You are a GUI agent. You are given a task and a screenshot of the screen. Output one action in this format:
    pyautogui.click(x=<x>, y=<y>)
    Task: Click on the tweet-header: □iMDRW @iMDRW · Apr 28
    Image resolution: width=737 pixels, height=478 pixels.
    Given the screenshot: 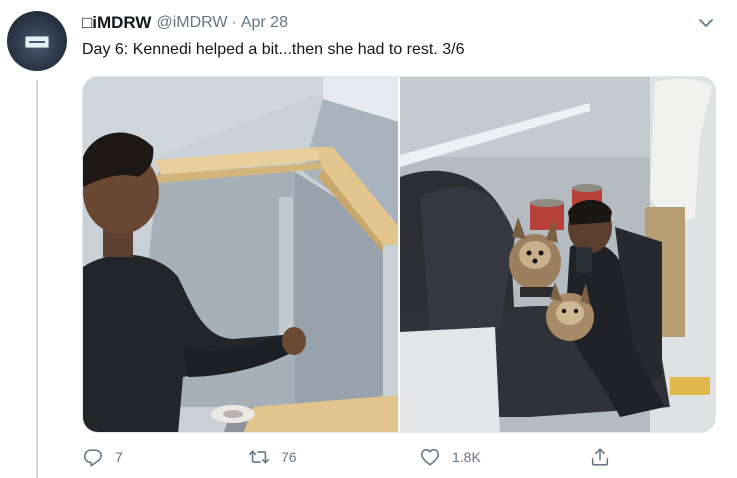 What is the action you would take?
    pyautogui.click(x=185, y=23)
    